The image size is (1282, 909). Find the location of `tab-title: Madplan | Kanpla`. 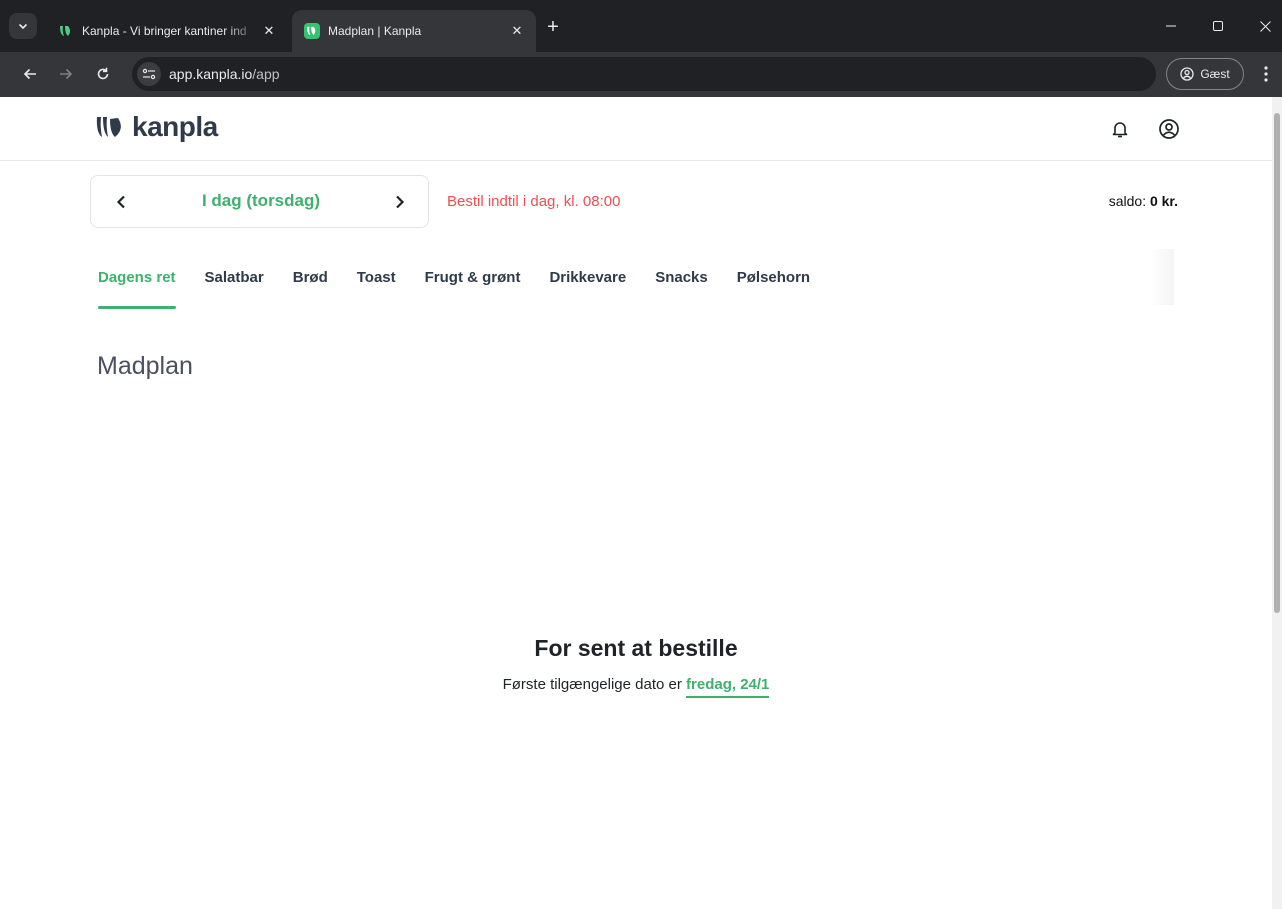

tab-title: Madplan | Kanpla is located at coordinates (375, 31).